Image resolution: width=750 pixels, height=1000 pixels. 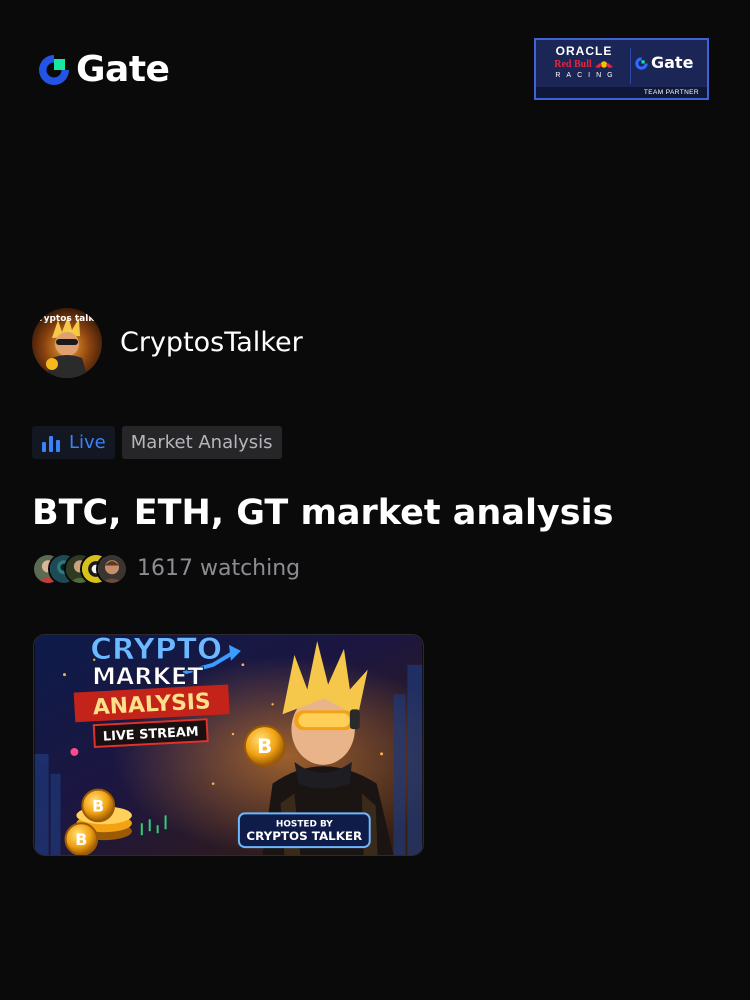 What do you see at coordinates (672, 62) in the screenshot?
I see `badge-gate-text: Gate` at bounding box center [672, 62].